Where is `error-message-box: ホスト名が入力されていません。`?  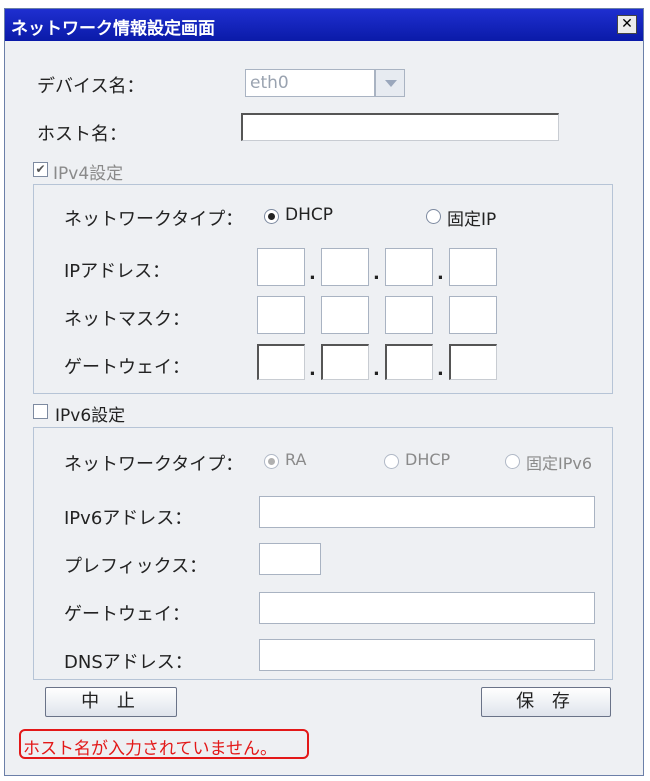 error-message-box: ホスト名が入力されていません。 is located at coordinates (164, 744).